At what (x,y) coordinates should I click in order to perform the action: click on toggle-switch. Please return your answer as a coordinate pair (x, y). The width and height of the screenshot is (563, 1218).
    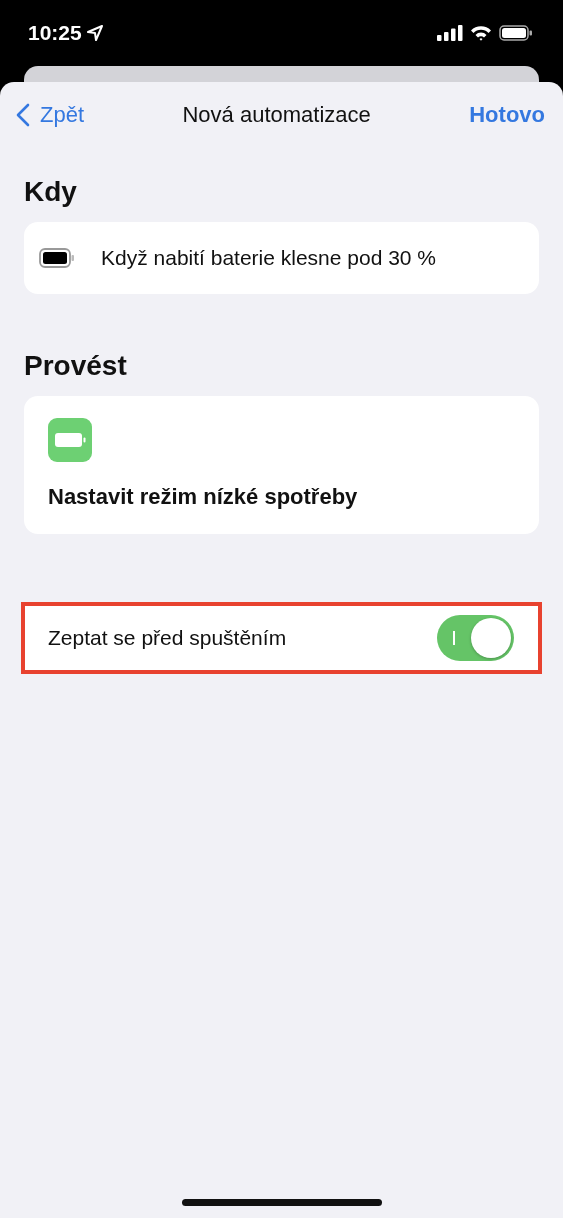
    Looking at the image, I should click on (475, 638).